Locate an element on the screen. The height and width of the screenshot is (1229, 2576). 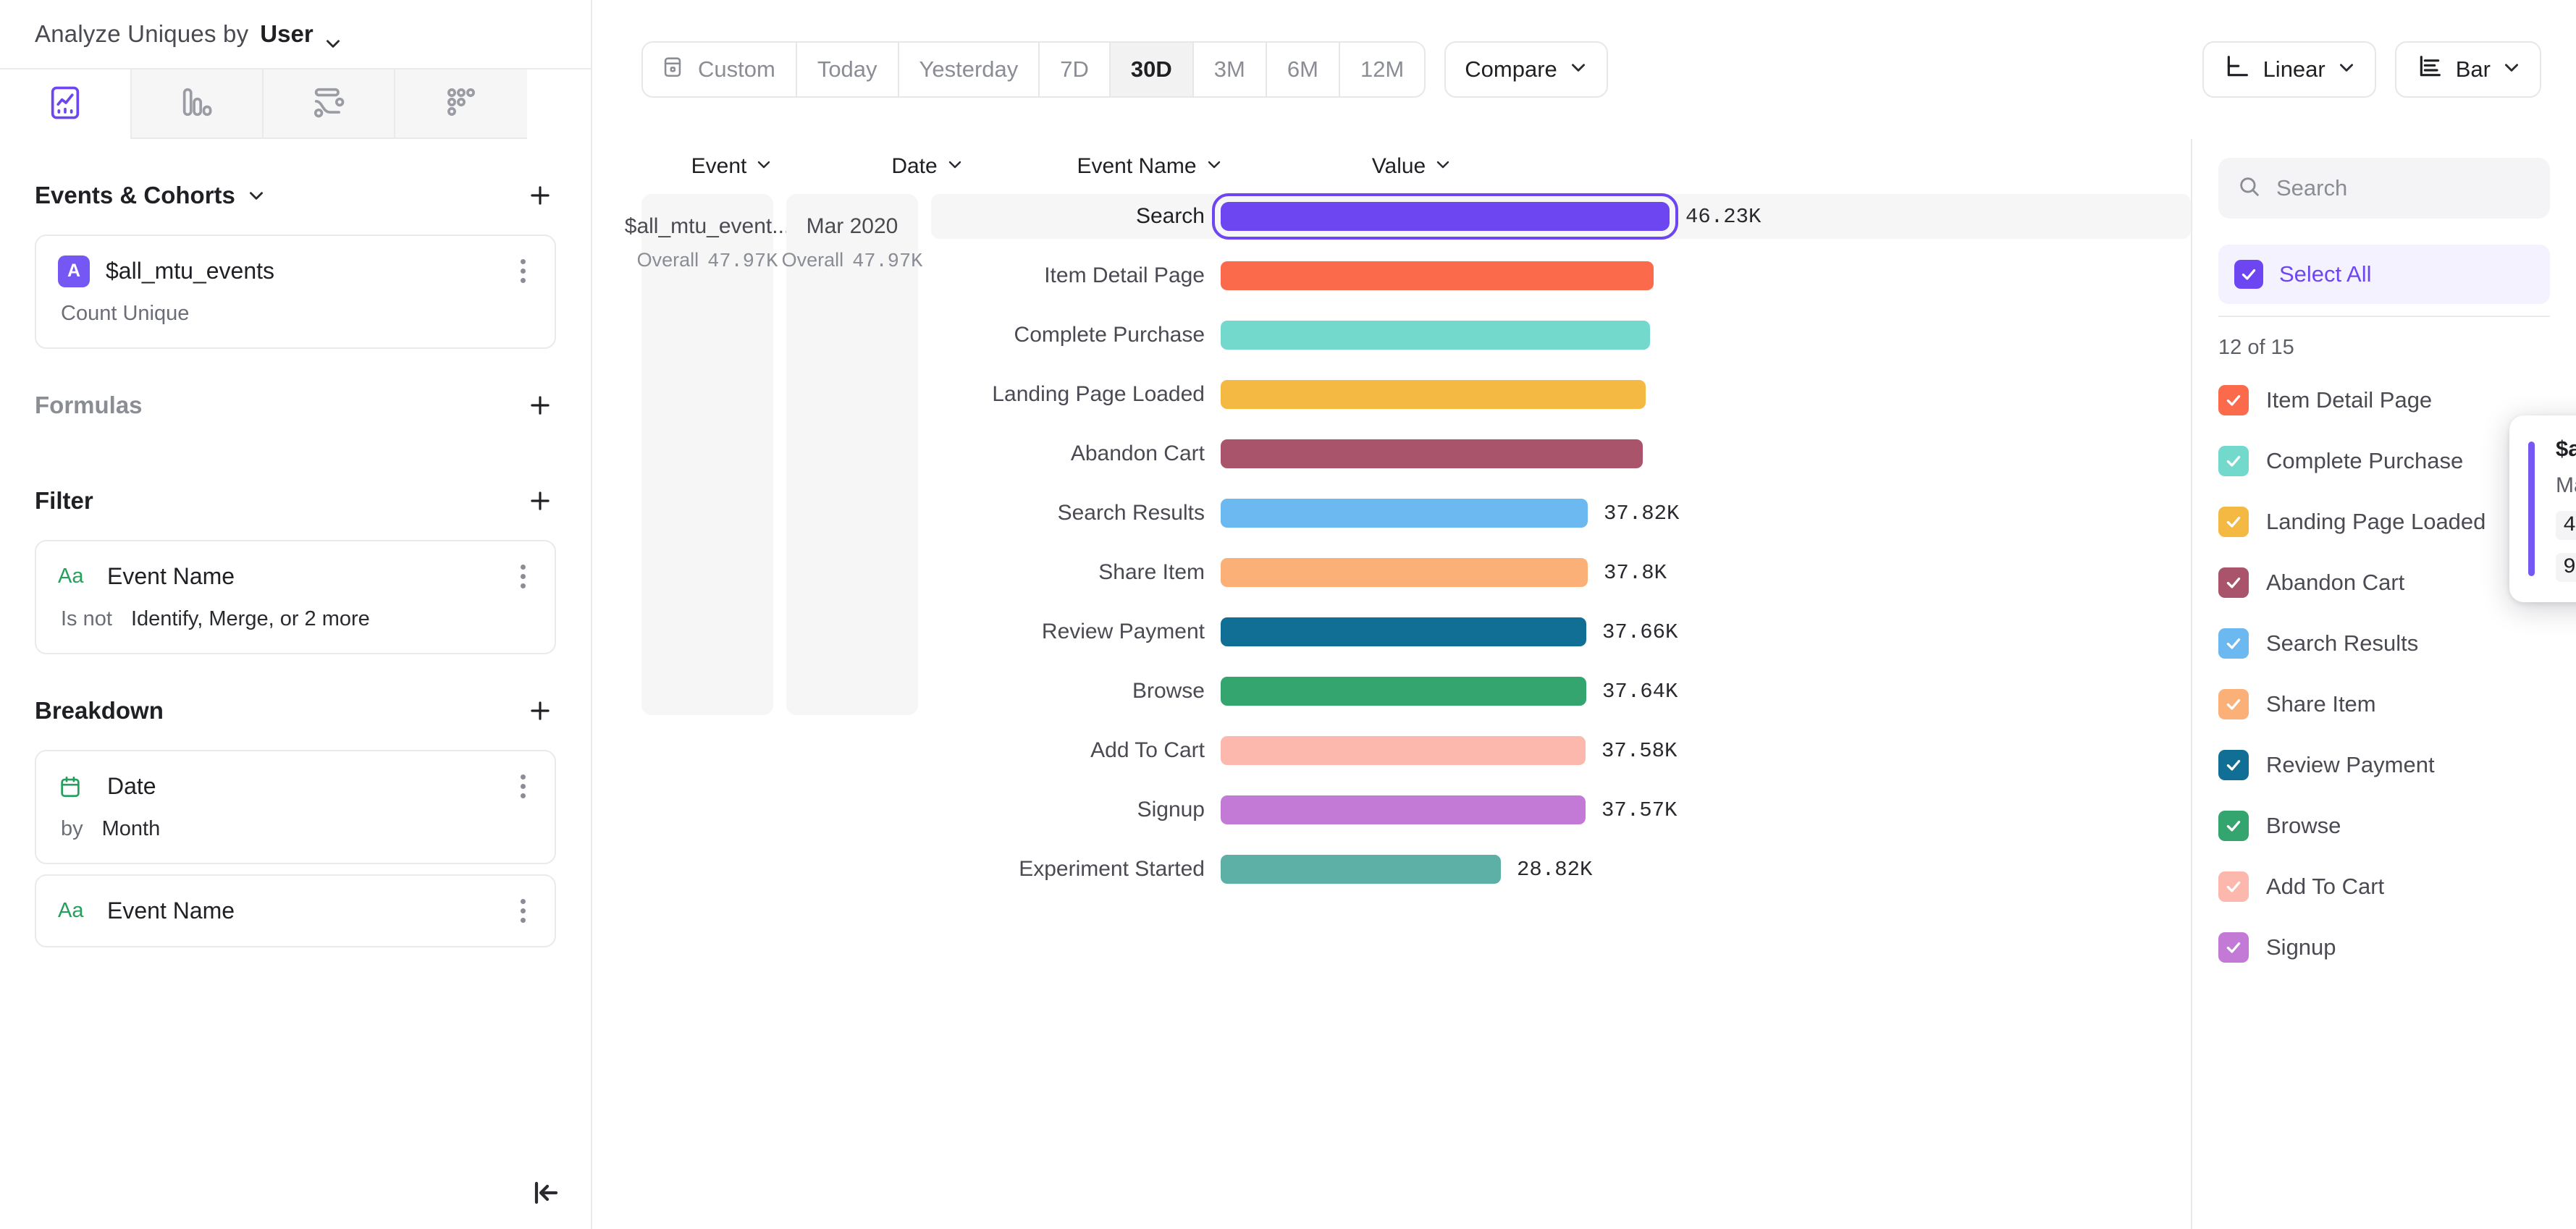
filter-card-title: Event Name is located at coordinates (171, 576).